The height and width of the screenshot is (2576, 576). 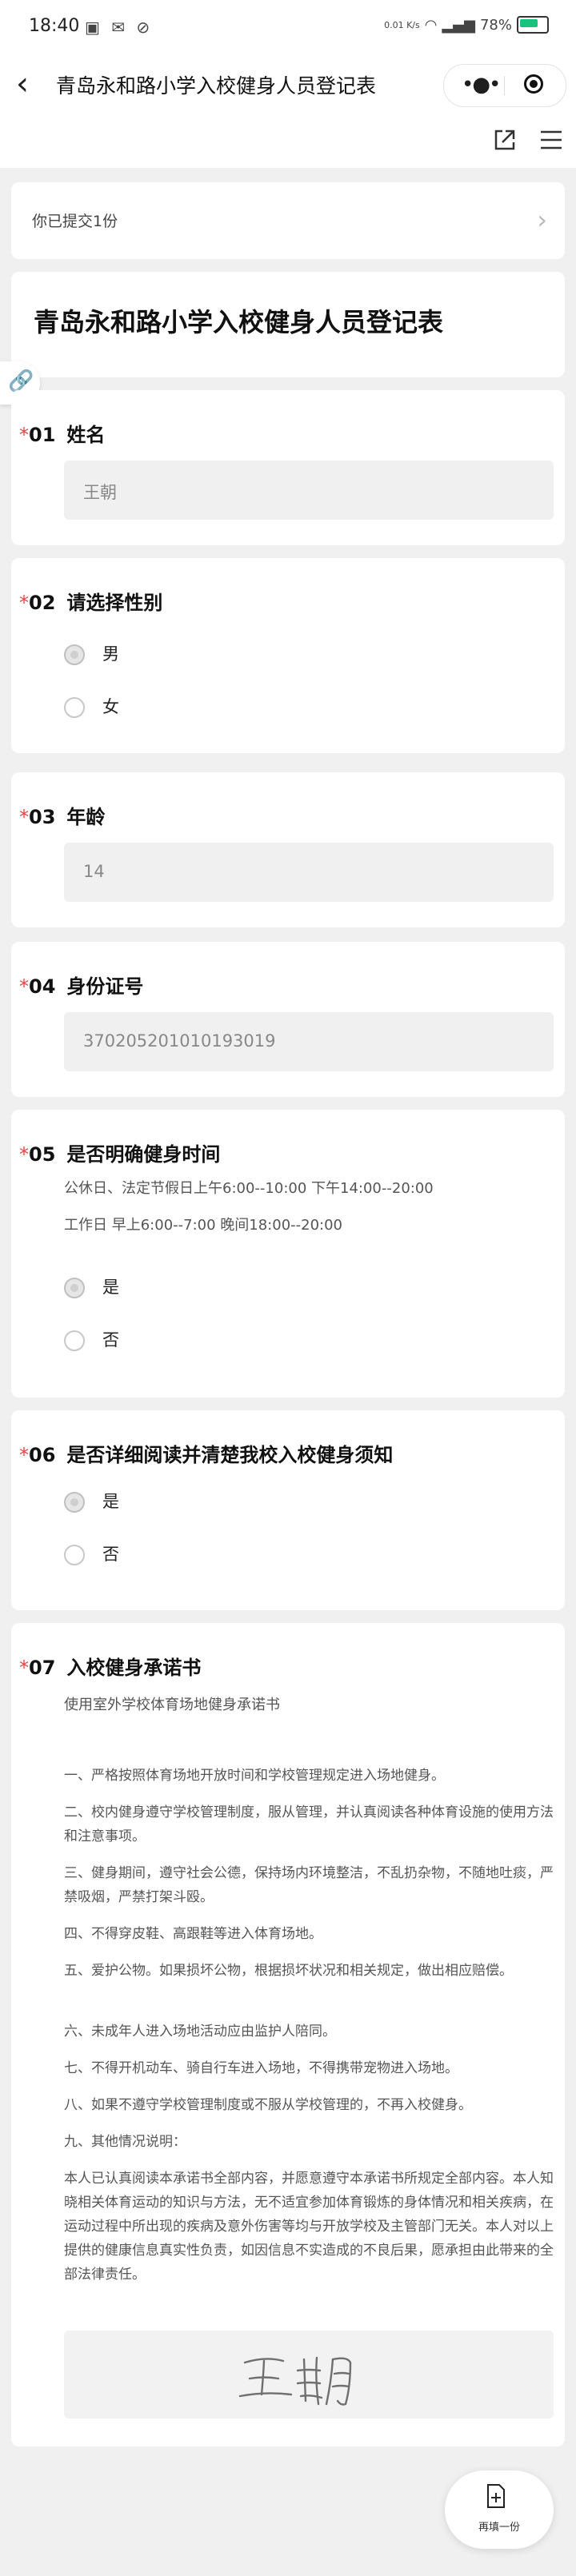 What do you see at coordinates (309, 1041) in the screenshot?
I see `id-number-input: 370205201010193019` at bounding box center [309, 1041].